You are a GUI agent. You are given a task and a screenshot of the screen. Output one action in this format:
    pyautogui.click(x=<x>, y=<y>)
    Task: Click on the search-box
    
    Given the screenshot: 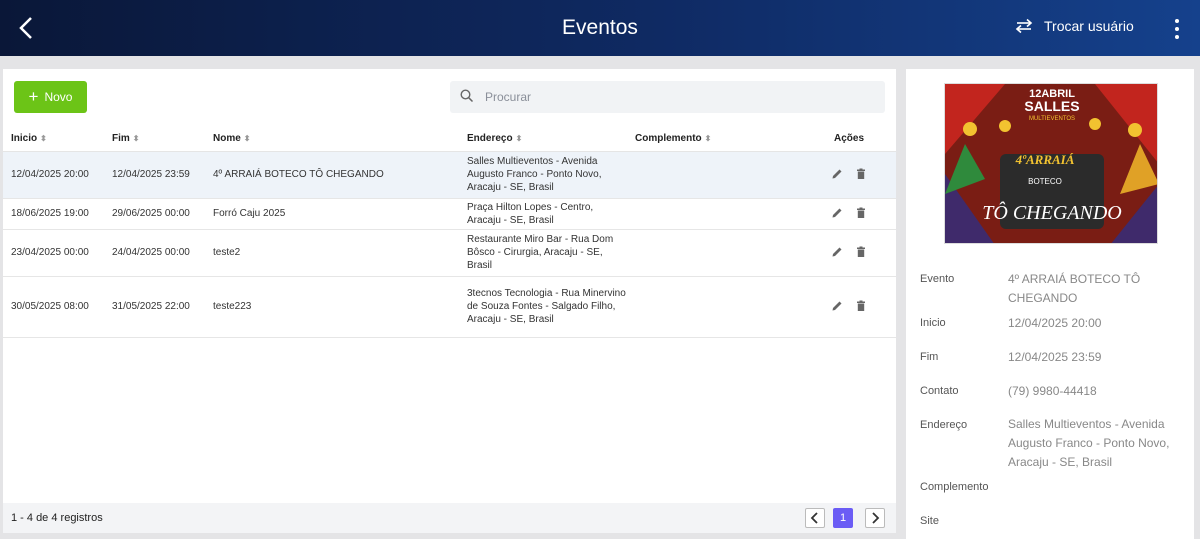 What is the action you would take?
    pyautogui.click(x=667, y=97)
    